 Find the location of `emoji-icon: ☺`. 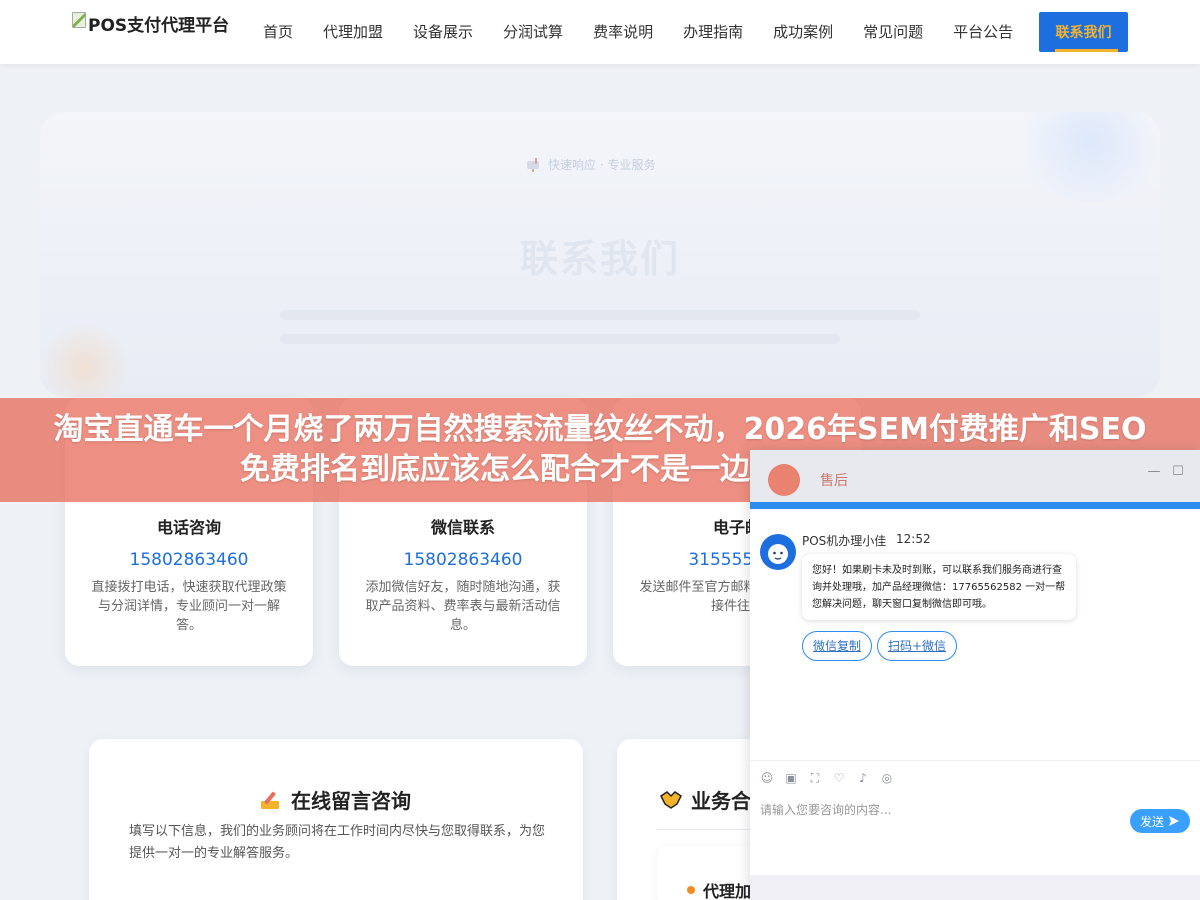

emoji-icon: ☺ is located at coordinates (767, 778).